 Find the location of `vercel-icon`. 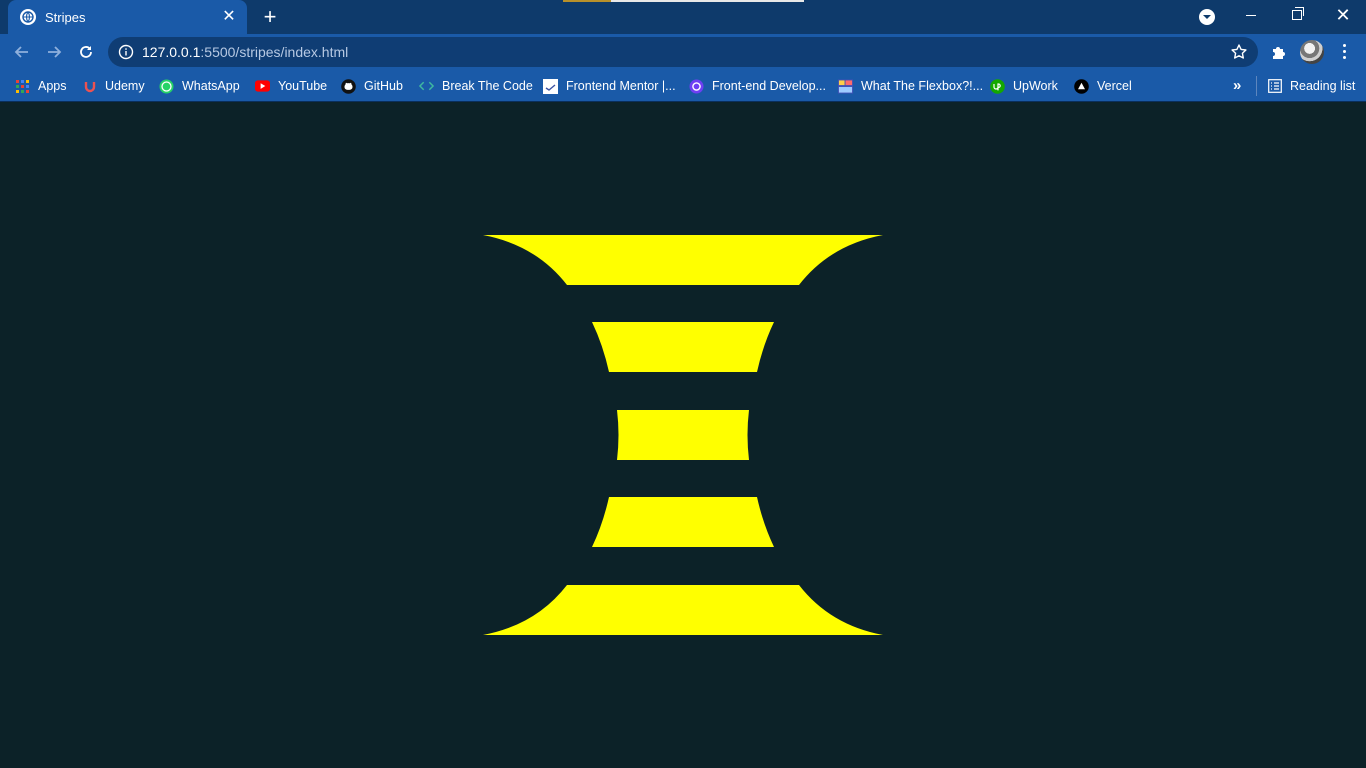

vercel-icon is located at coordinates (1081, 86).